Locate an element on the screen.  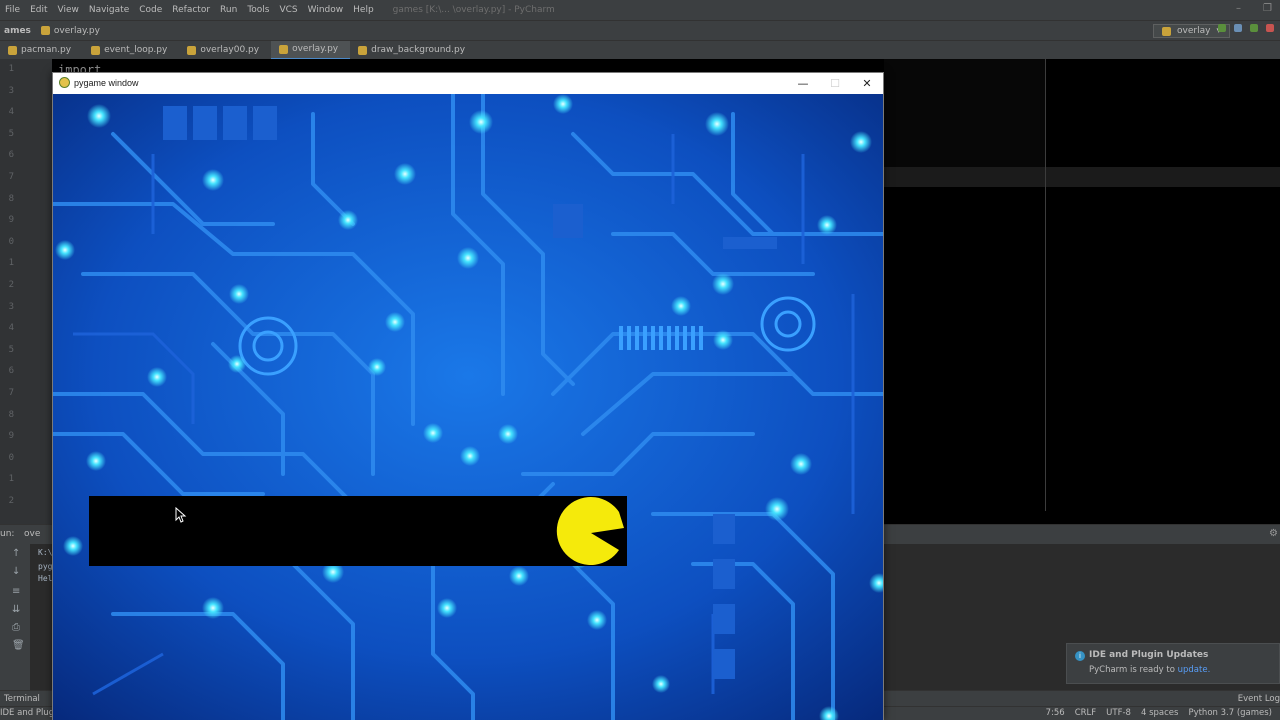
run-tab: ove is located at coordinates (32, 534).